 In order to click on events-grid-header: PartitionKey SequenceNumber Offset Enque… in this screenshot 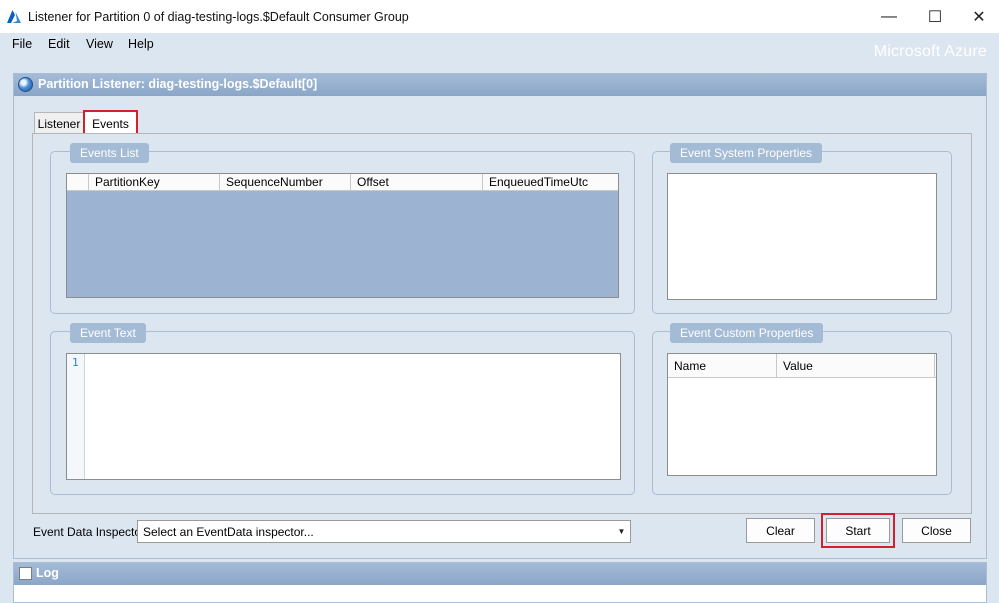, I will do `click(342, 182)`.